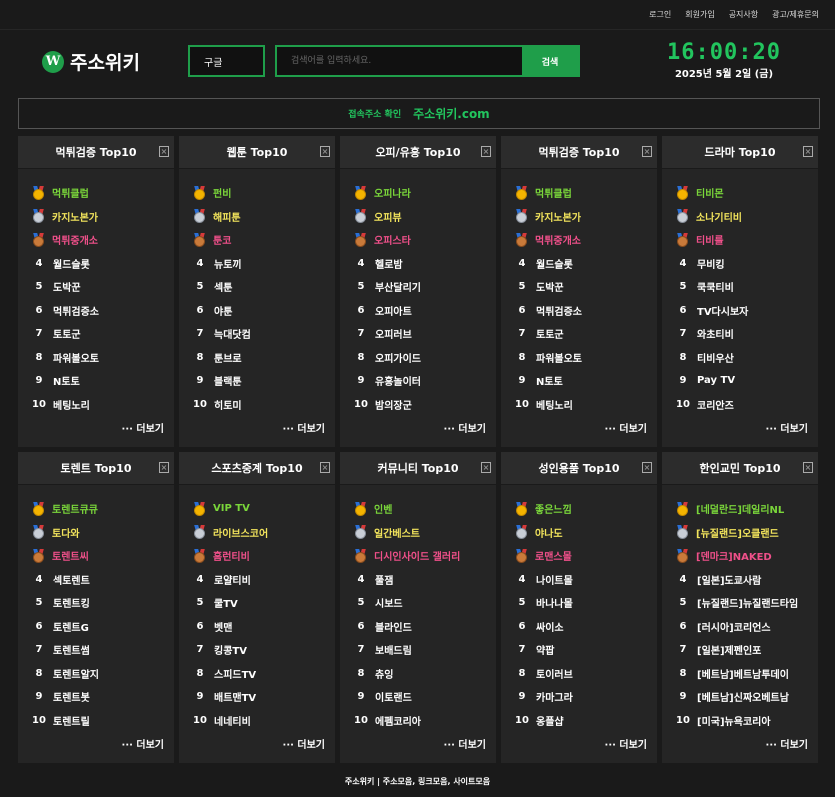 The width and height of the screenshot is (835, 797). What do you see at coordinates (425, 533) in the screenshot?
I see `list-item: 일간베스트` at bounding box center [425, 533].